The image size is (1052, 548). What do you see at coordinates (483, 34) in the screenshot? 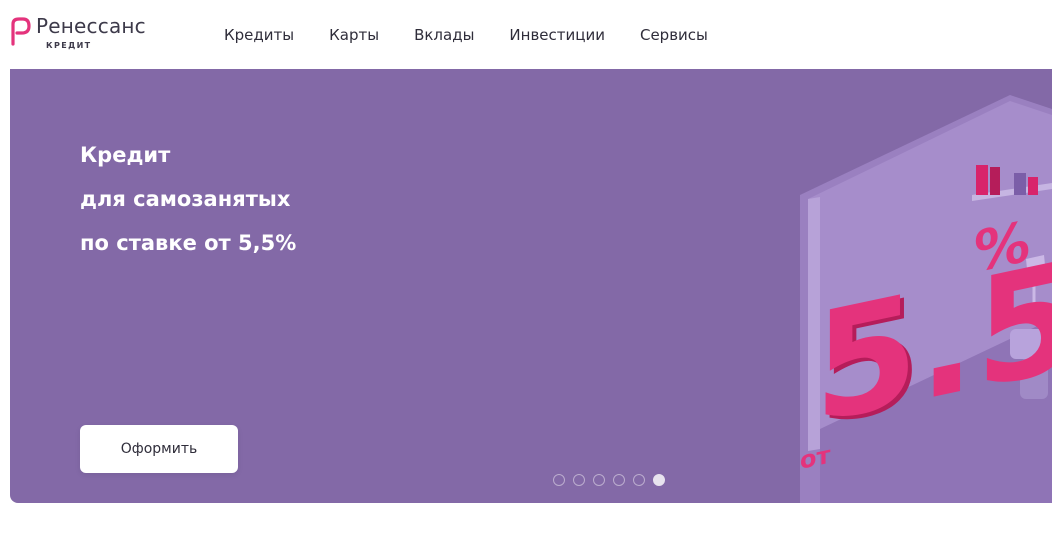
I see `main-nav: Кредиты Карты Вклады Инвестиции Сервисы` at bounding box center [483, 34].